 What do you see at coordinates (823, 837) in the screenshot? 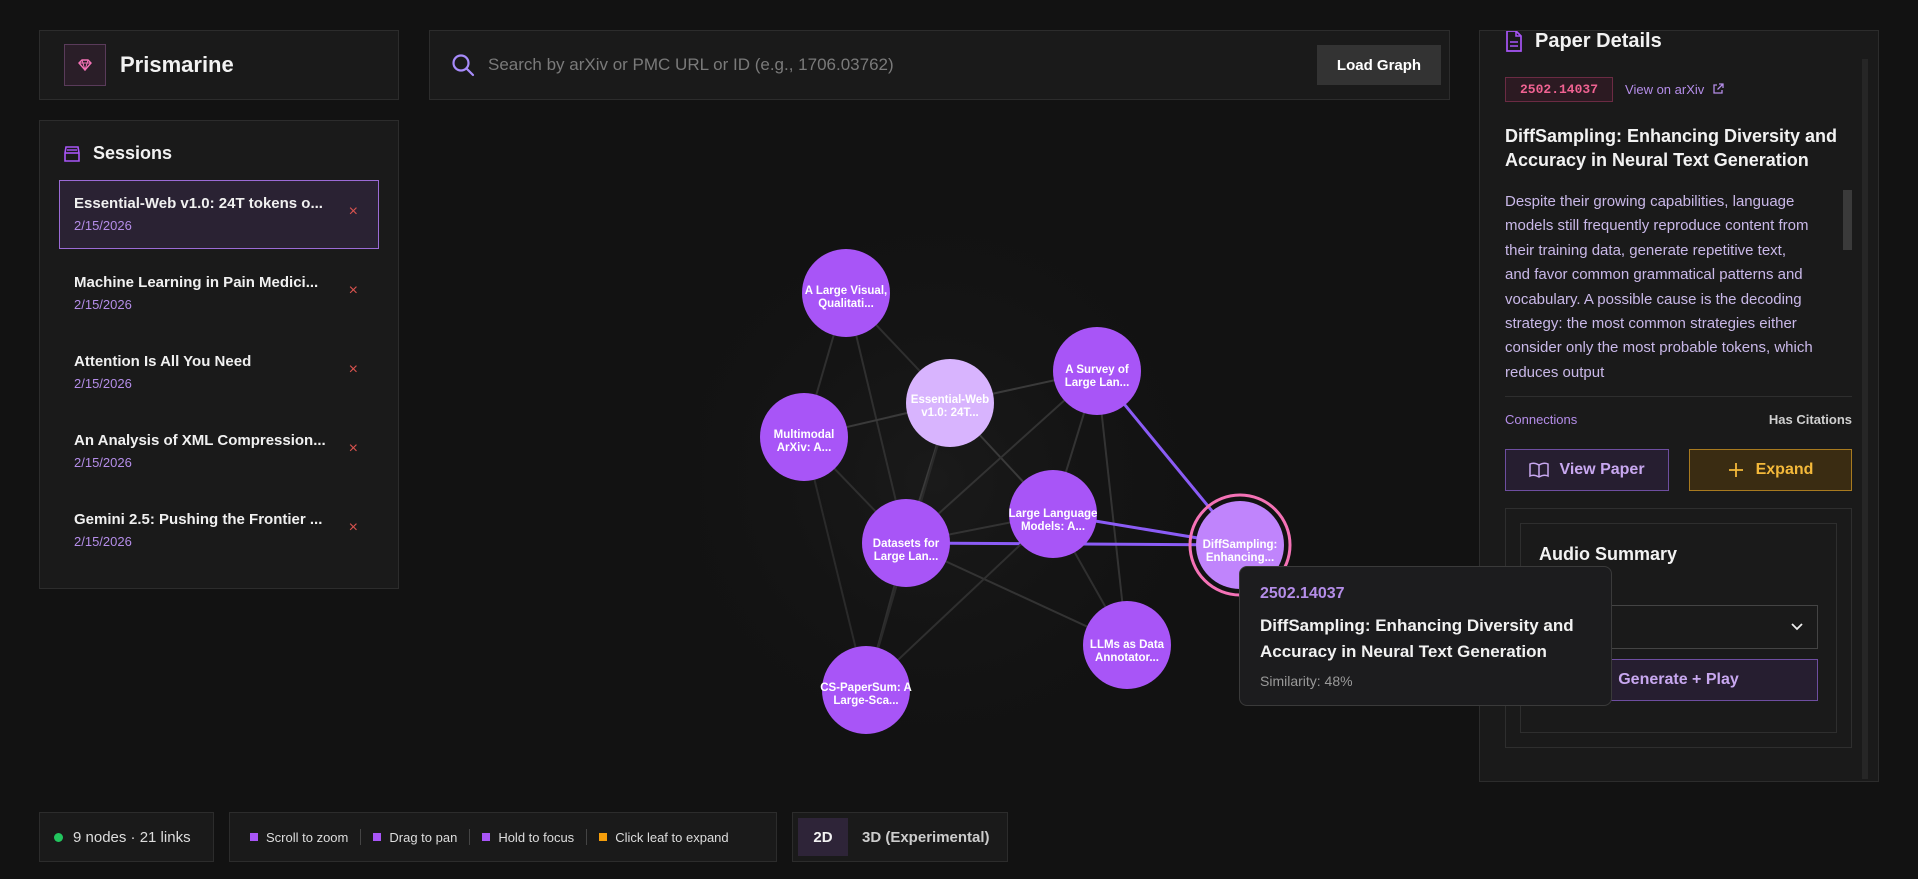
I see `mode-2d-button: 2D` at bounding box center [823, 837].